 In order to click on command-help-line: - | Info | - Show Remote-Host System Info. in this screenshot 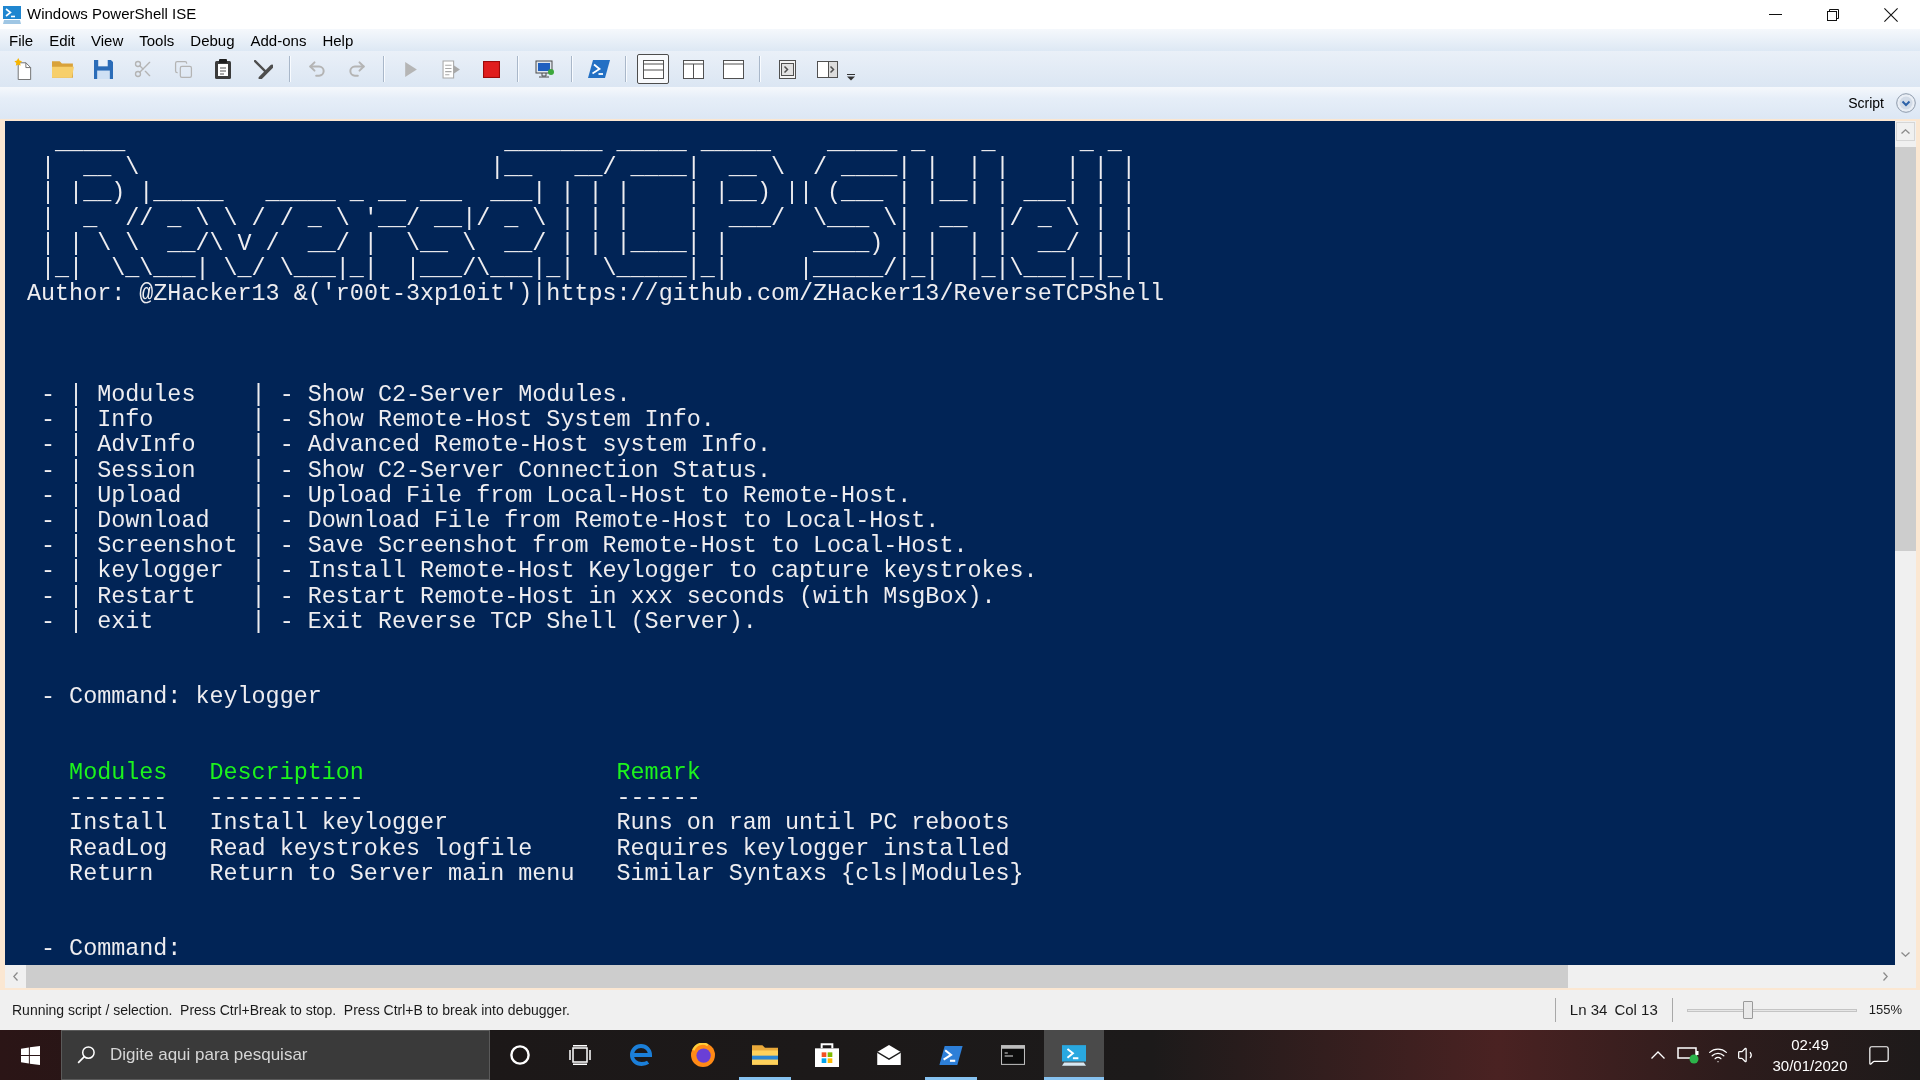, I will do `click(378, 421)`.